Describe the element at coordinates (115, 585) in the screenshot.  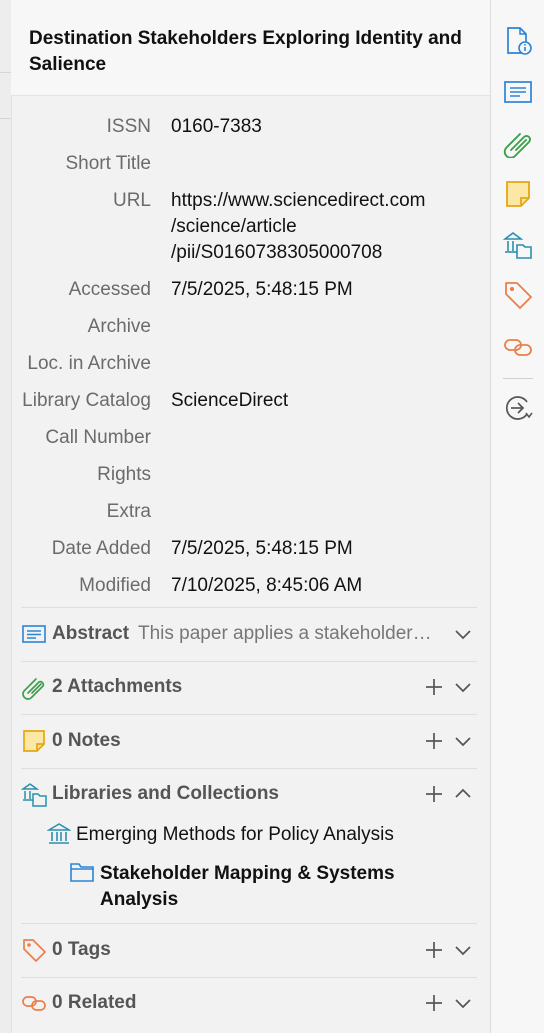
I see `field-label: Modified` at that location.